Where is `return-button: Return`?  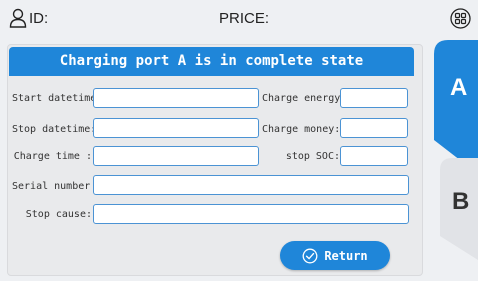
return-button: Return is located at coordinates (335, 255).